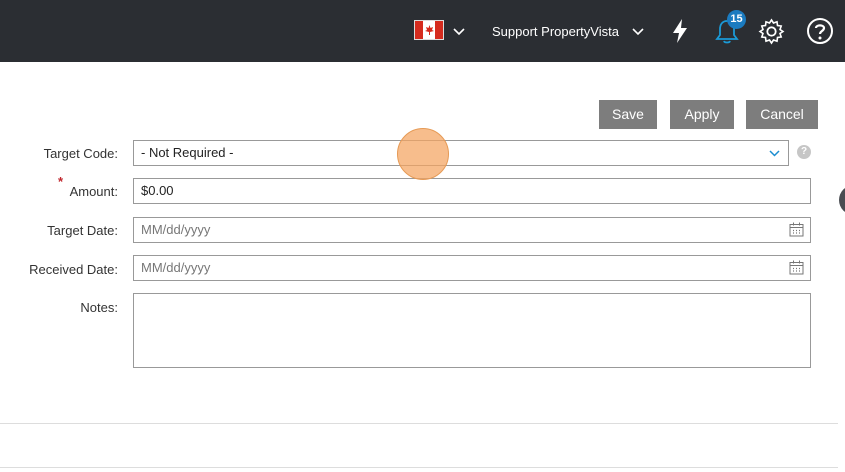  I want to click on notification-badge: 15, so click(736, 19).